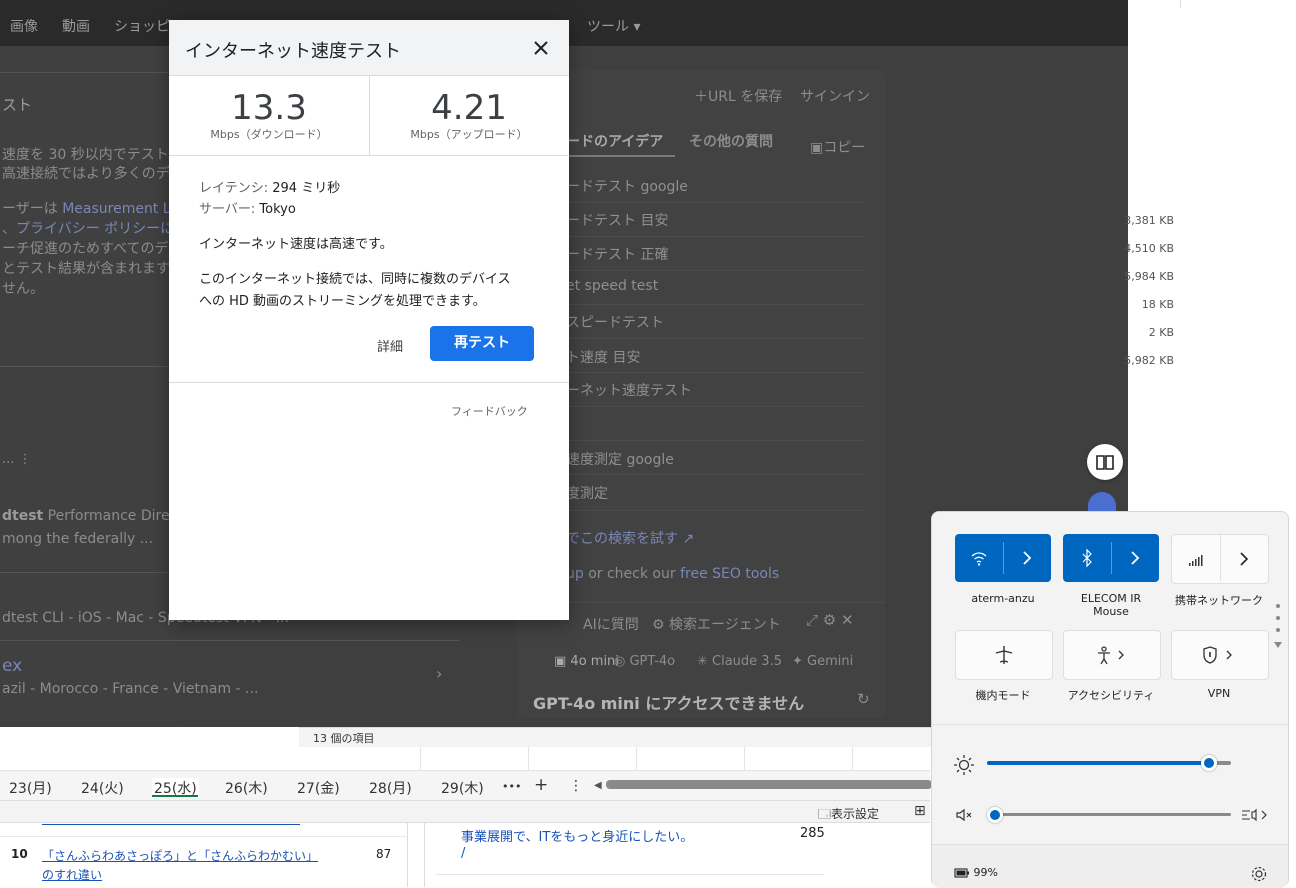 The width and height of the screenshot is (1296, 888). I want to click on more-options-icon: ... ⋮, so click(17, 459).